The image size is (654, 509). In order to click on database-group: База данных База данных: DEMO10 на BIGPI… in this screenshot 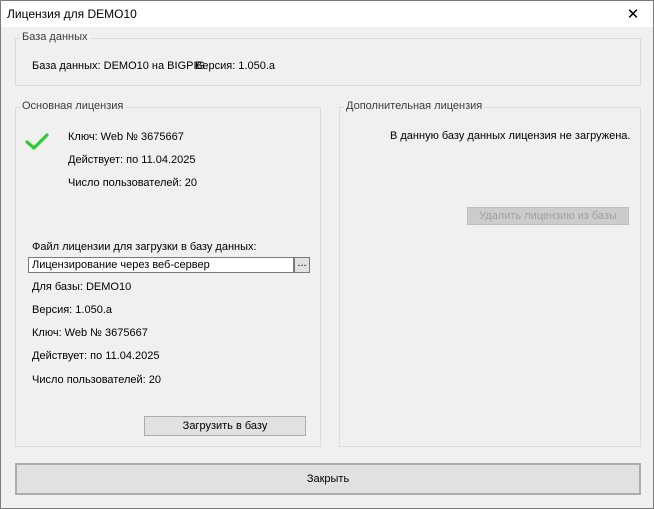, I will do `click(328, 58)`.